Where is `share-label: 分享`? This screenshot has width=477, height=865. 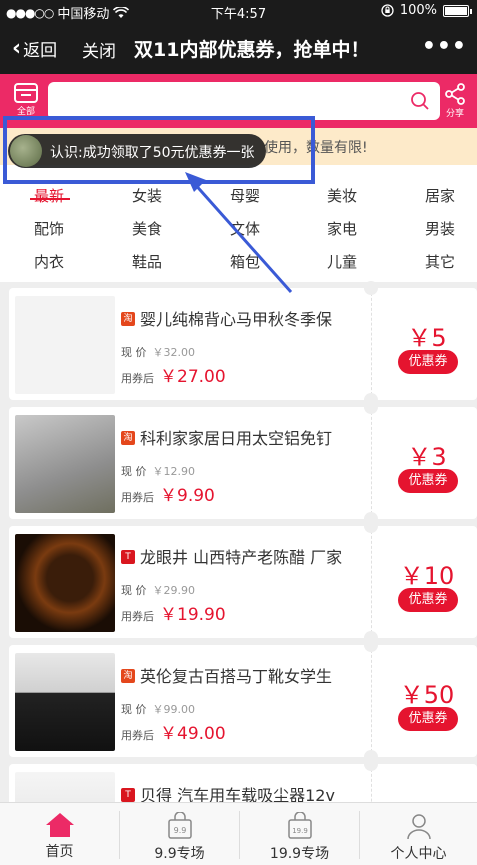 share-label: 分享 is located at coordinates (454, 114).